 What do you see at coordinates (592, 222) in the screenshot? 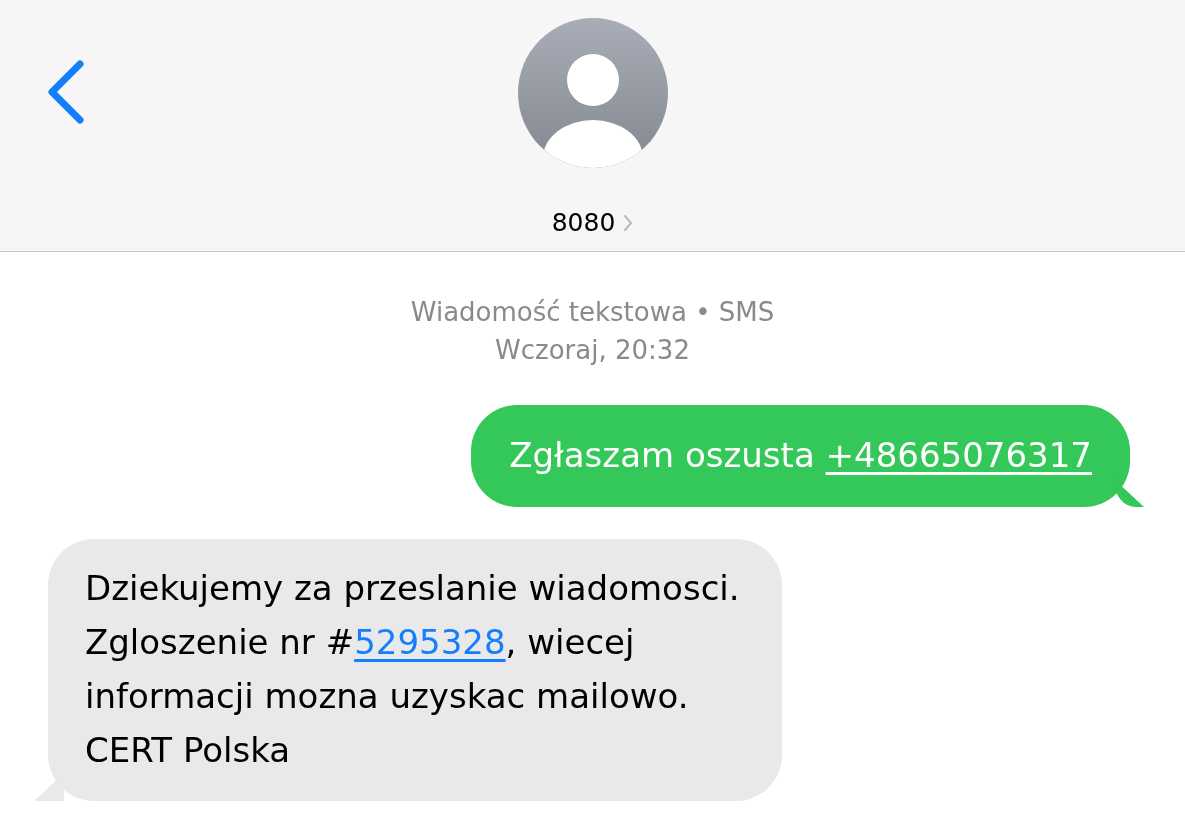
I see `contact-name: 8080` at bounding box center [592, 222].